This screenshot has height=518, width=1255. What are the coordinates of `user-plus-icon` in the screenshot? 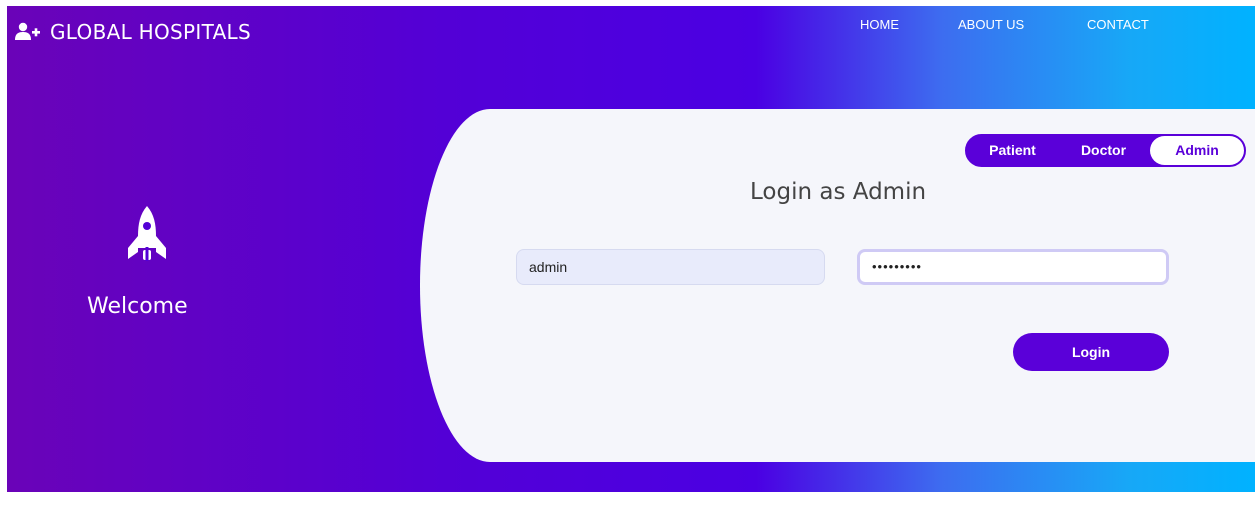 It's located at (27, 31).